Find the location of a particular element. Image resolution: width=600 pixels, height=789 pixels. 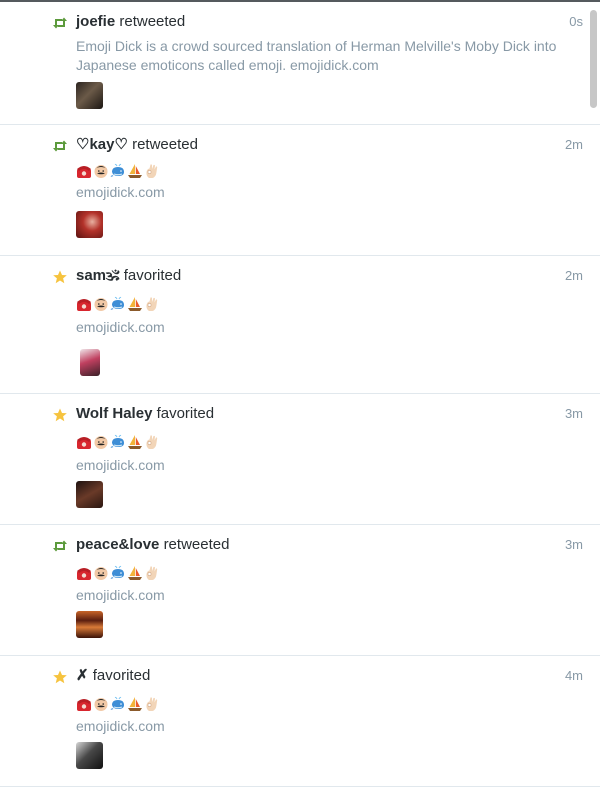

activity-header: ♡kay♡ retweeted is located at coordinates (137, 145).